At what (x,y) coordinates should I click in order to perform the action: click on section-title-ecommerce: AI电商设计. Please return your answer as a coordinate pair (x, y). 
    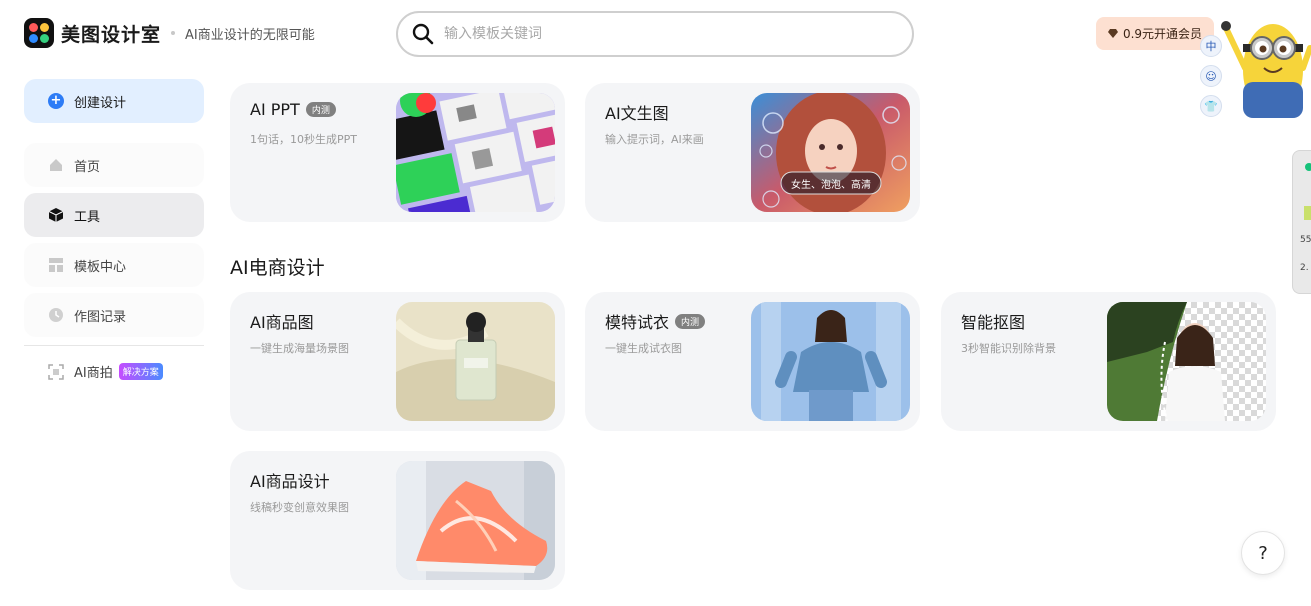
    Looking at the image, I should click on (277, 268).